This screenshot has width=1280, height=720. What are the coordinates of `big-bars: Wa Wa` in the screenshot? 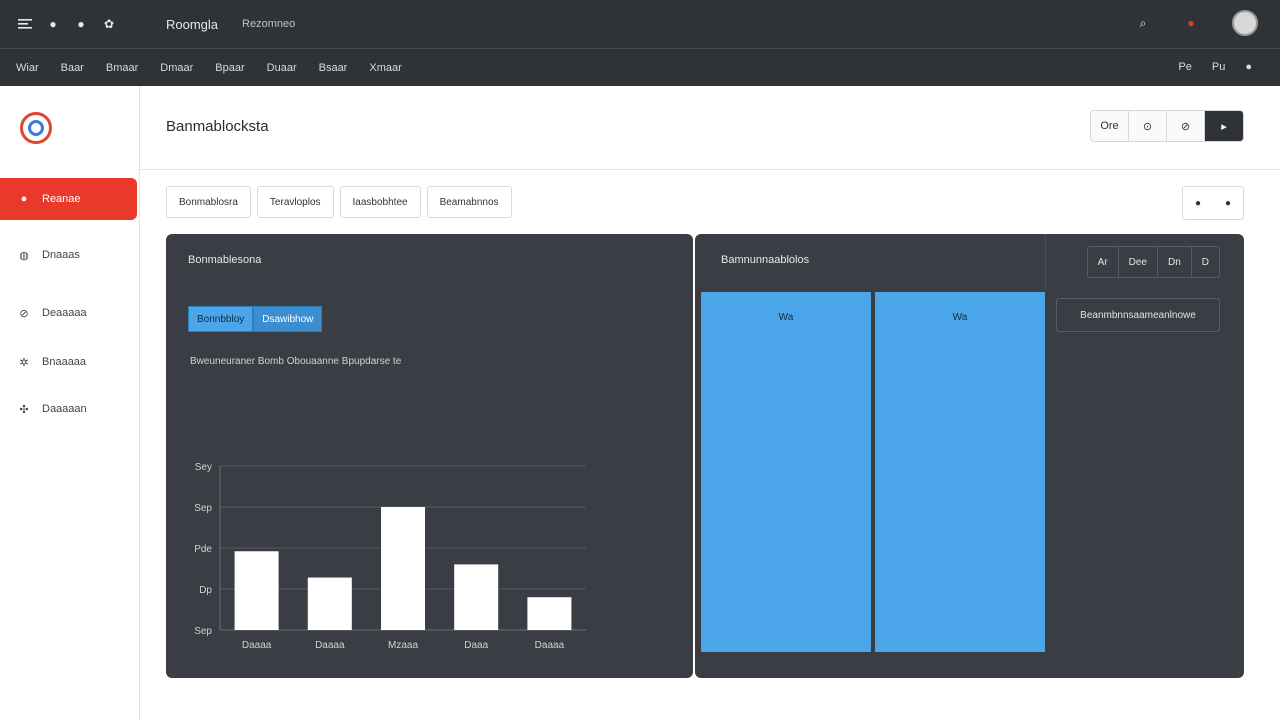 It's located at (873, 472).